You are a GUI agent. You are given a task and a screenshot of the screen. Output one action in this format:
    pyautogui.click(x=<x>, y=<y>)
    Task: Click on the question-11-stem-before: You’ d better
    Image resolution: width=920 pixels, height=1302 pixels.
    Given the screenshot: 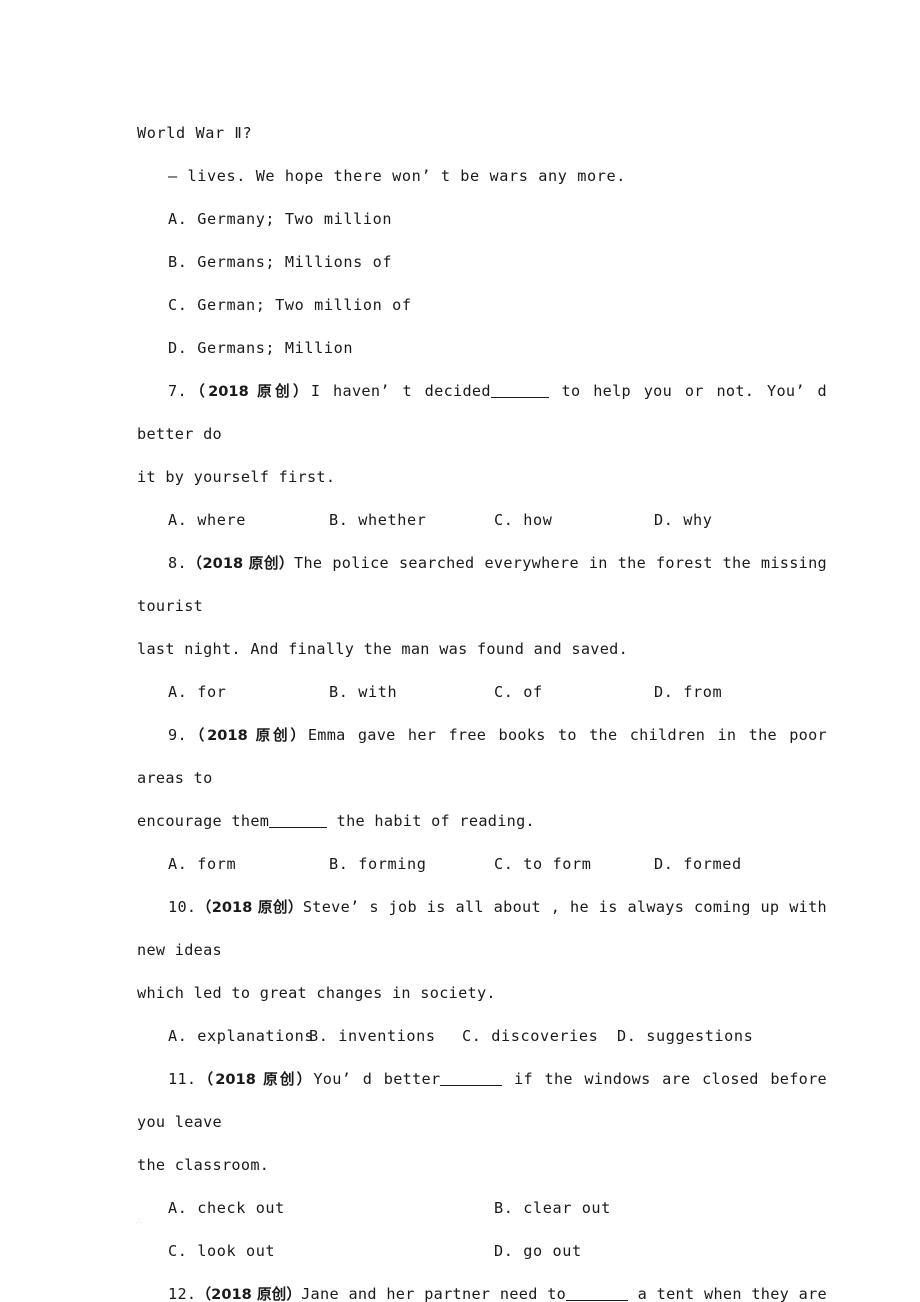 What is the action you would take?
    pyautogui.click(x=377, y=1079)
    